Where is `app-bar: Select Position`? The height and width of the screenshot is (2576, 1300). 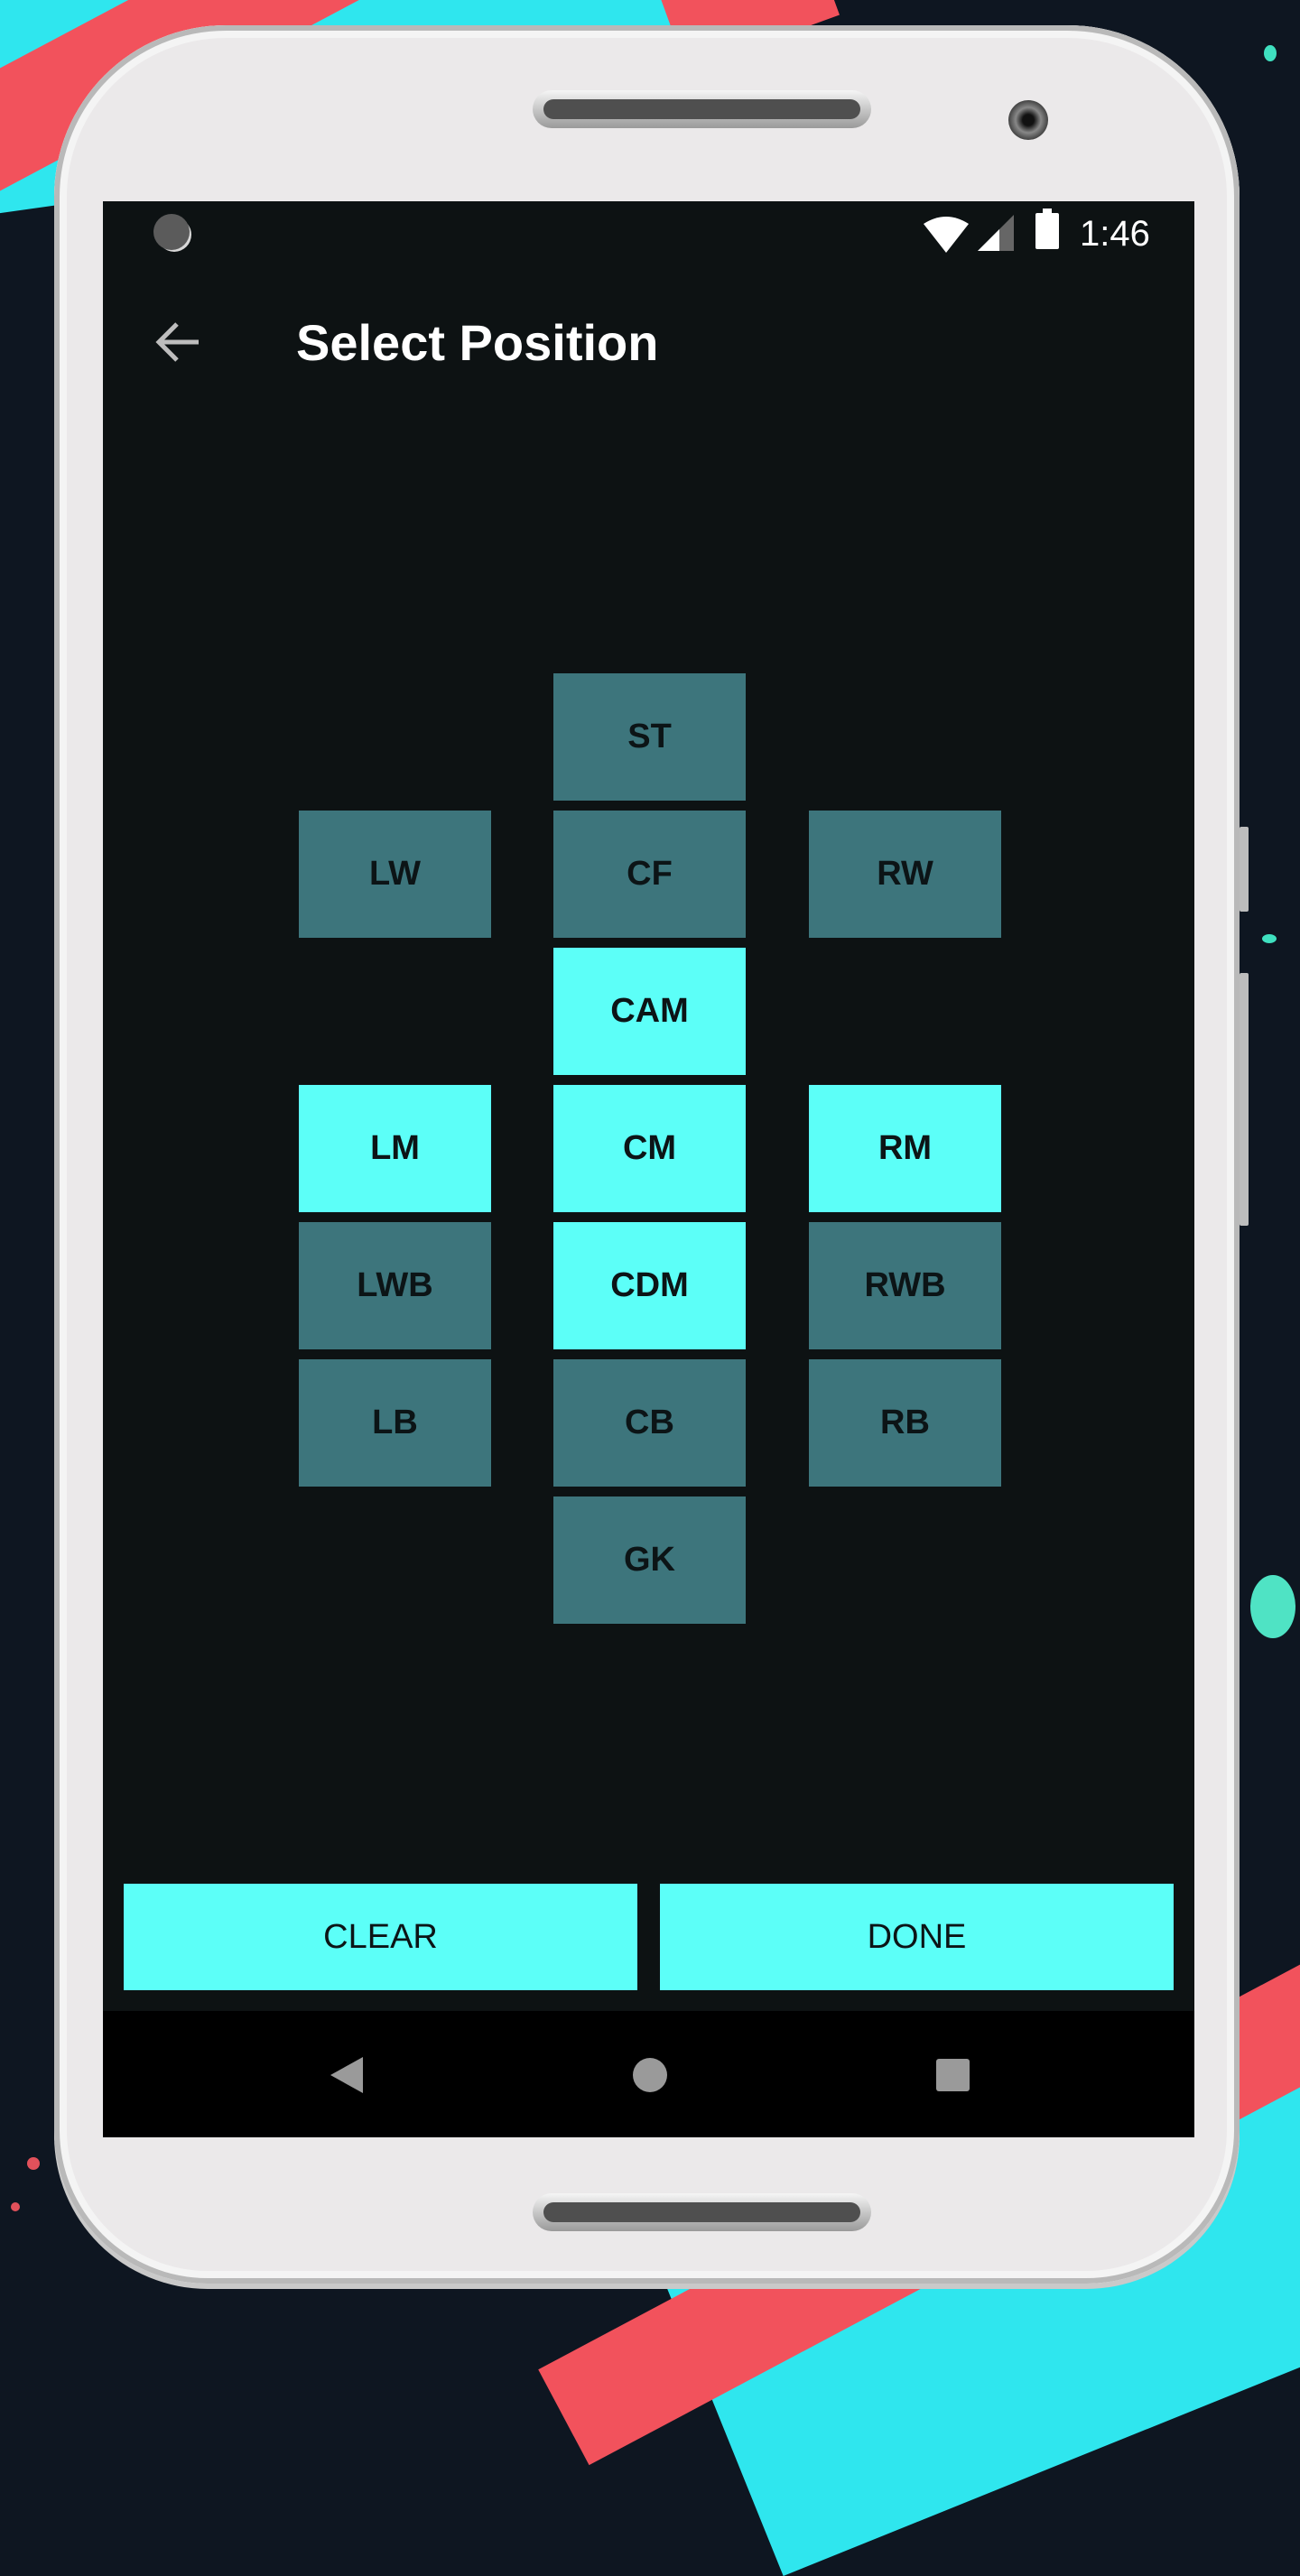 app-bar: Select Position is located at coordinates (649, 341).